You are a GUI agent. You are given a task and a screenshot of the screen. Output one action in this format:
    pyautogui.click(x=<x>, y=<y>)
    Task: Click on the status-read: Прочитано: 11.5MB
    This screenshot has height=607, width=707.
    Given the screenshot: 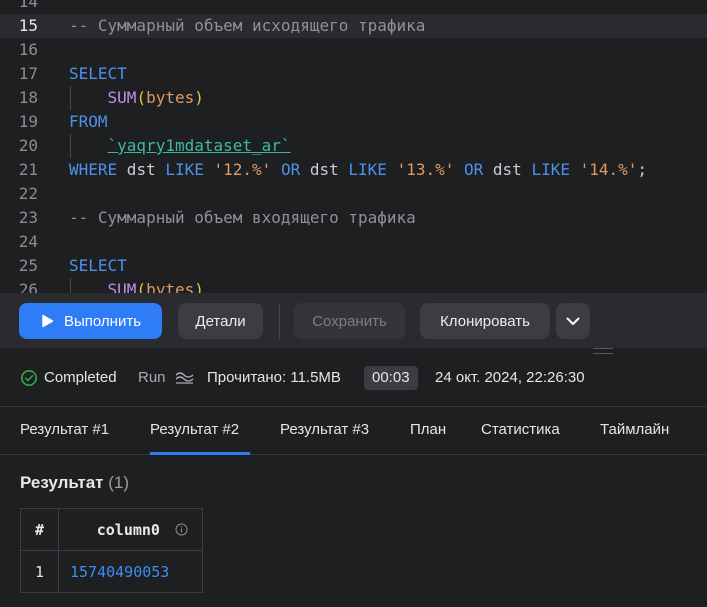 What is the action you would take?
    pyautogui.click(x=274, y=378)
    